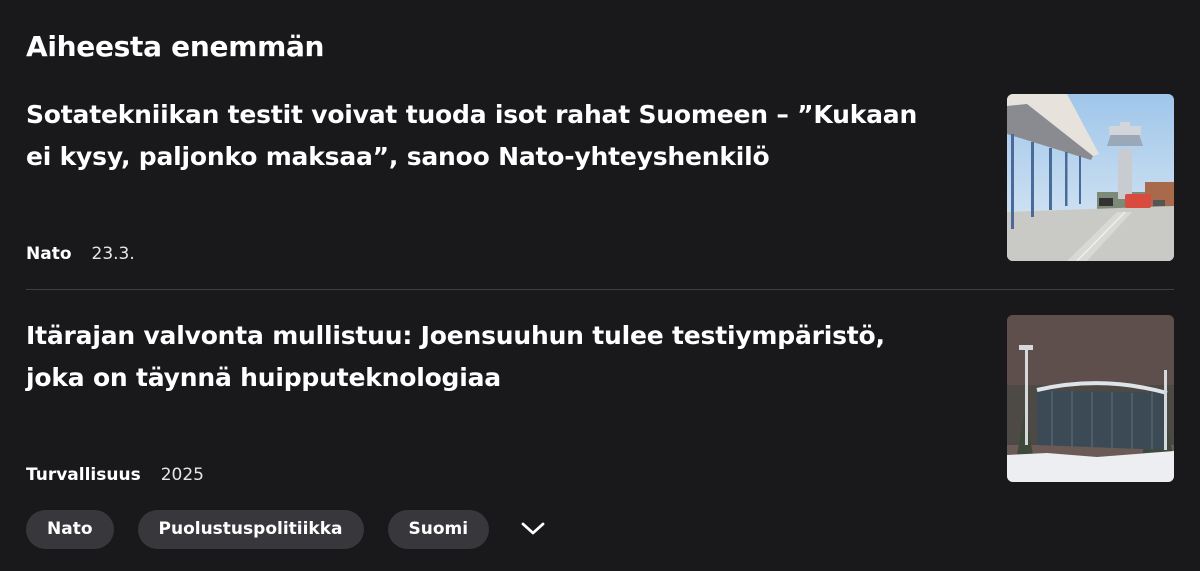 The width and height of the screenshot is (1200, 571). What do you see at coordinates (70, 529) in the screenshot?
I see `tag-nato: Nato` at bounding box center [70, 529].